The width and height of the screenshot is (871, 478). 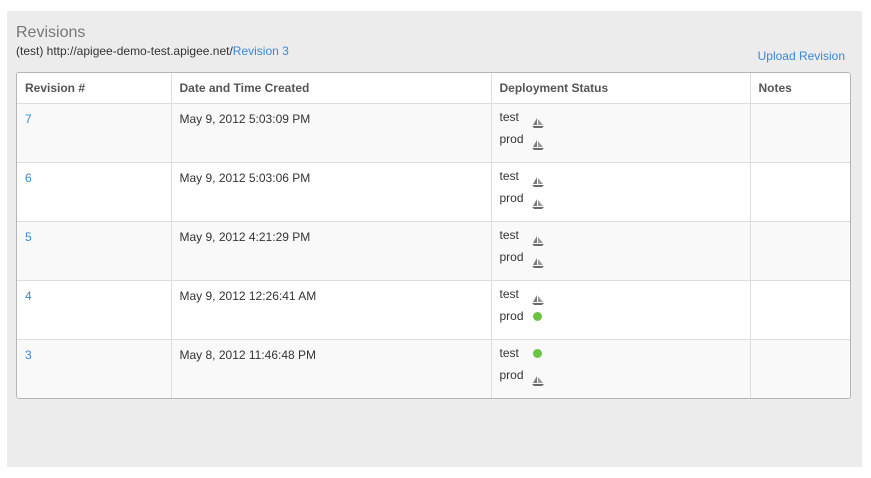 I want to click on revision-link: 5, so click(x=98, y=233).